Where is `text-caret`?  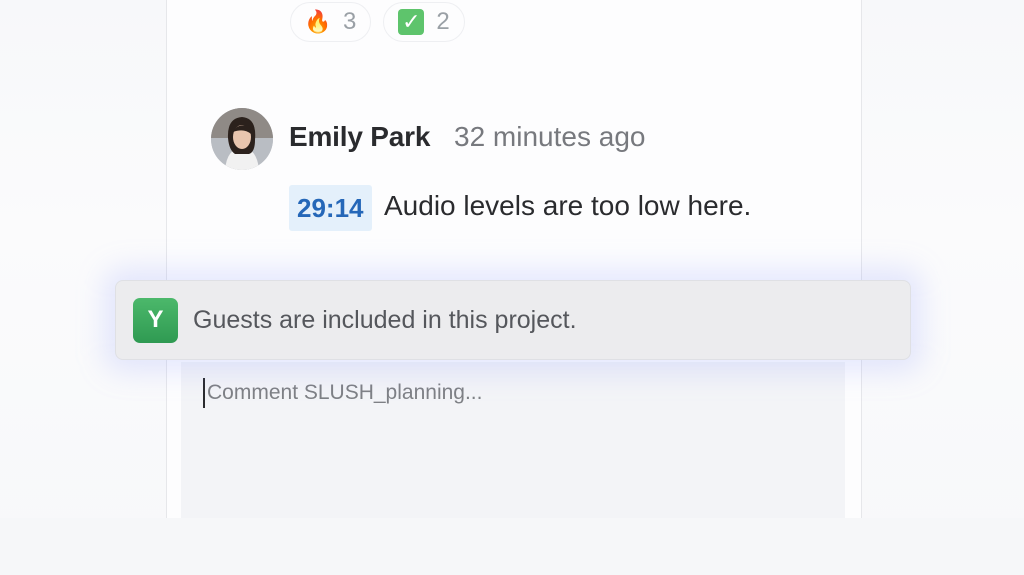
text-caret is located at coordinates (204, 393).